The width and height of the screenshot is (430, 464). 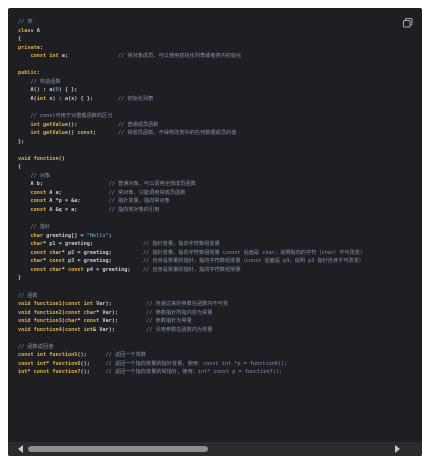 I want to click on code-token: public, so click(x=27, y=73).